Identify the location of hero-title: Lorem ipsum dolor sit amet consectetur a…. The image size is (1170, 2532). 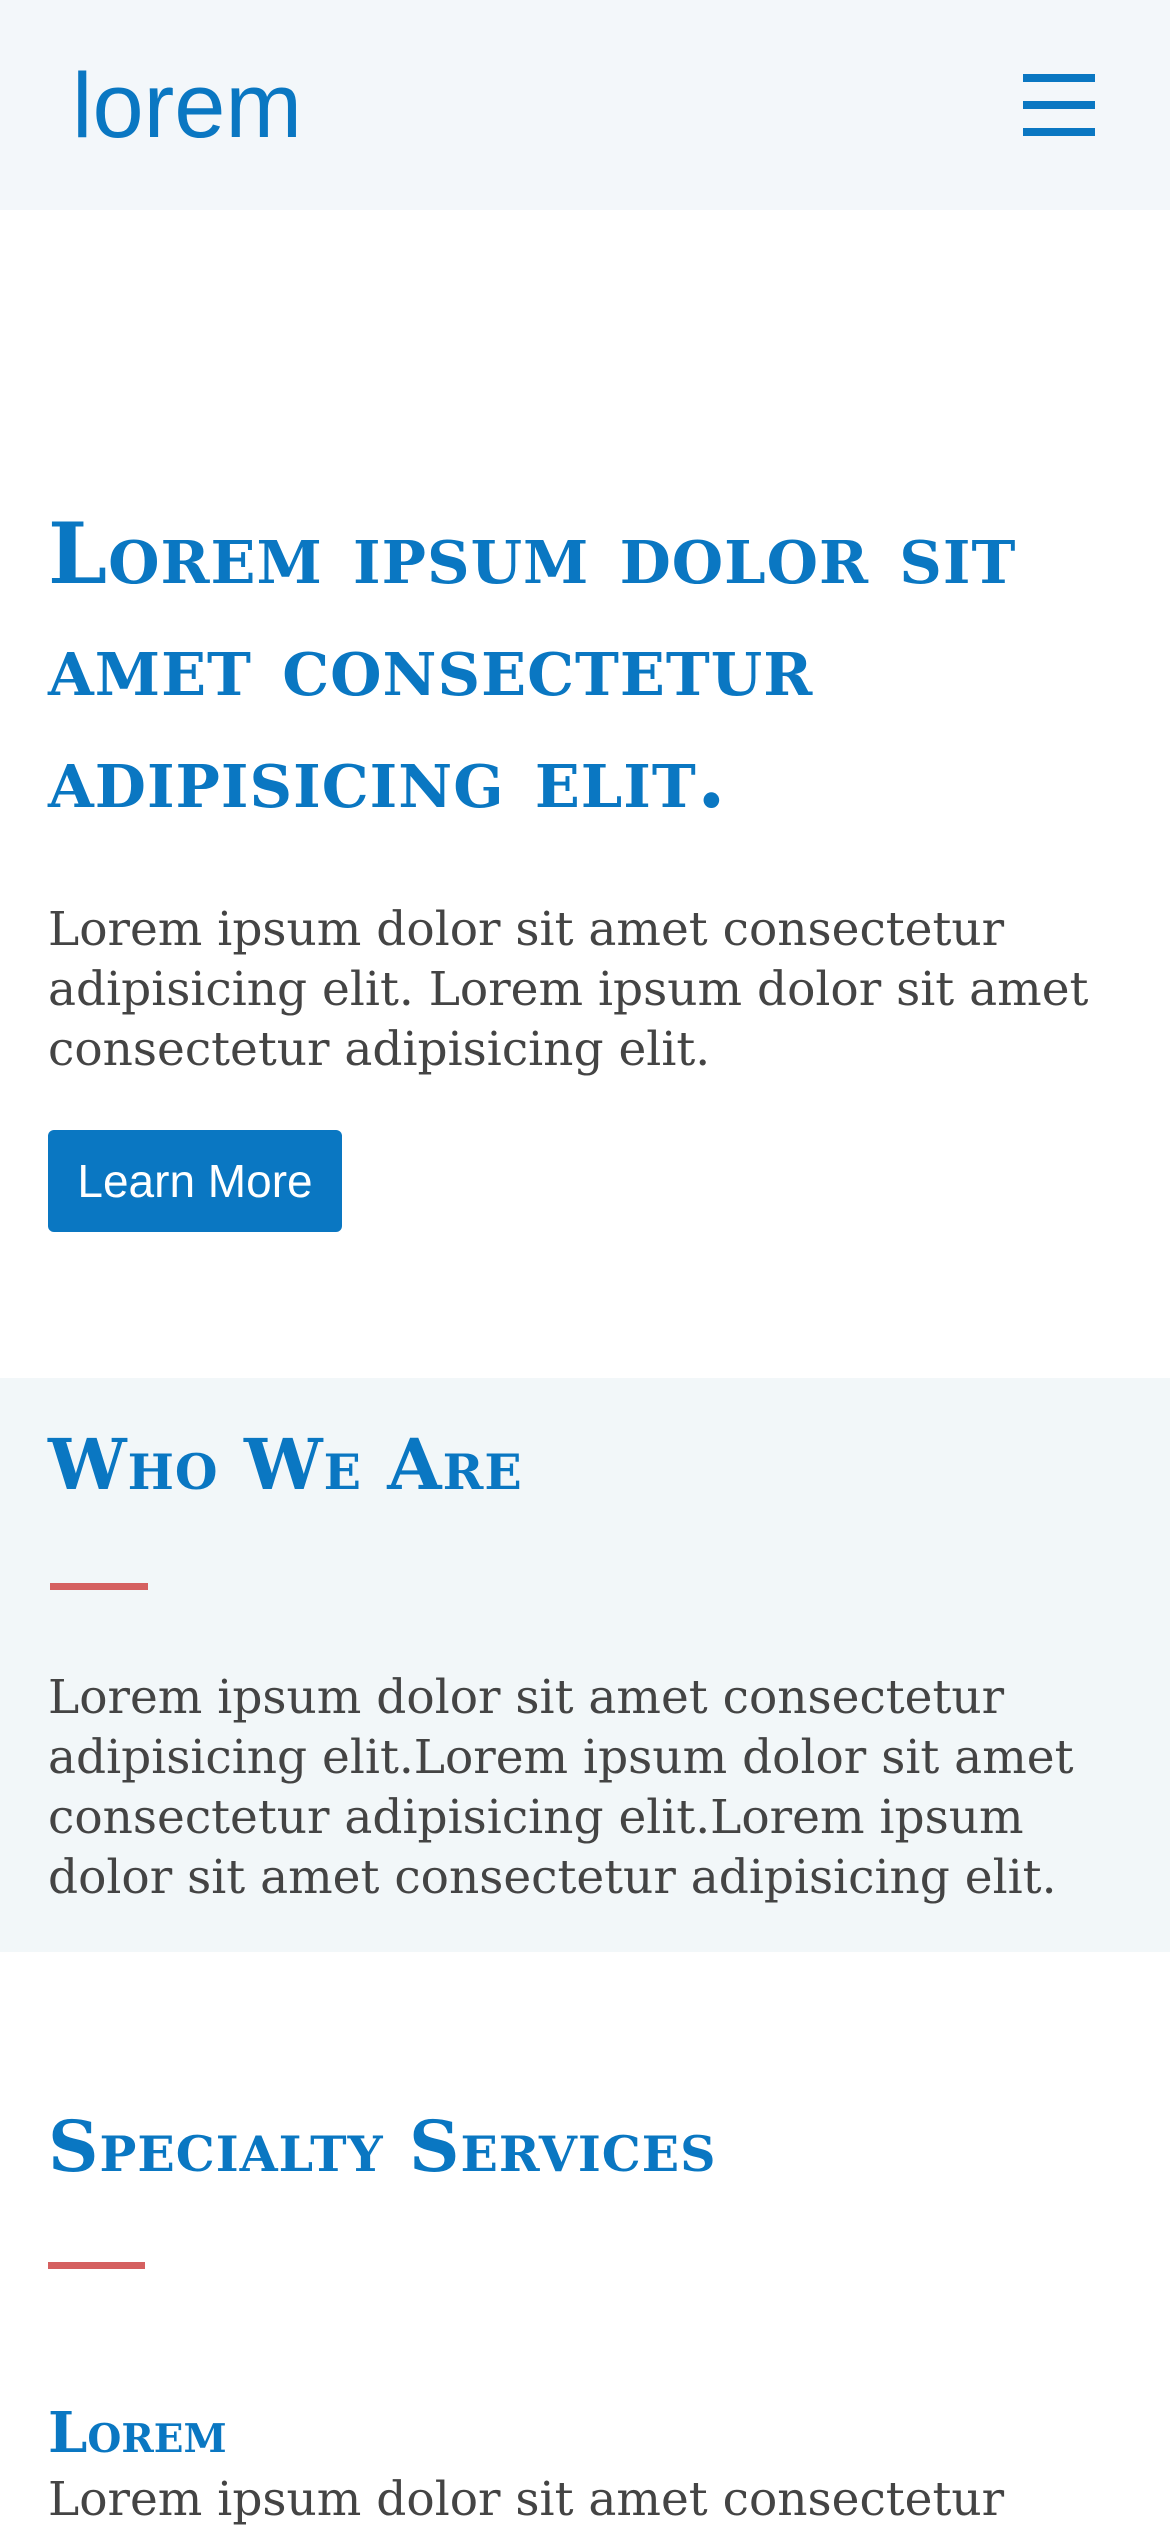
(532, 665).